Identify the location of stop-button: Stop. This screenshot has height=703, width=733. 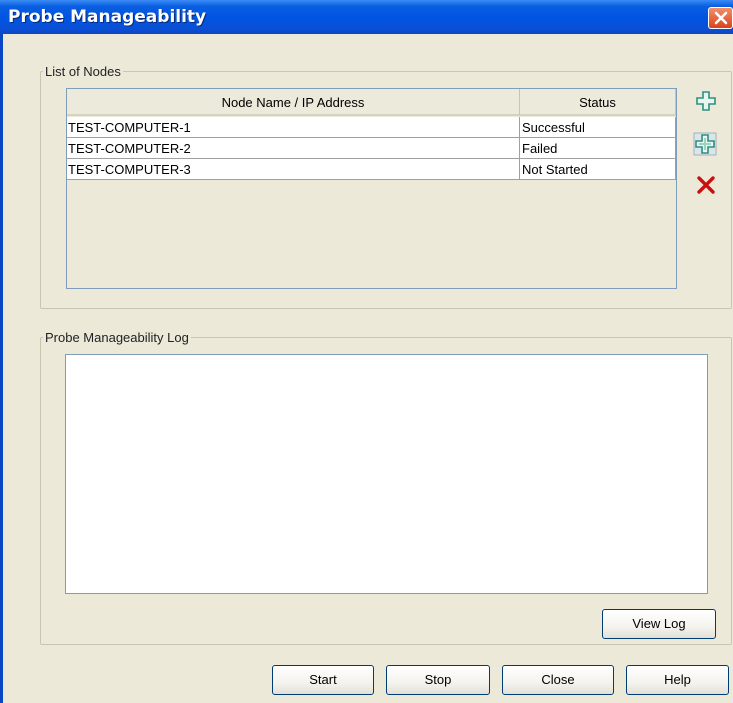
(438, 680).